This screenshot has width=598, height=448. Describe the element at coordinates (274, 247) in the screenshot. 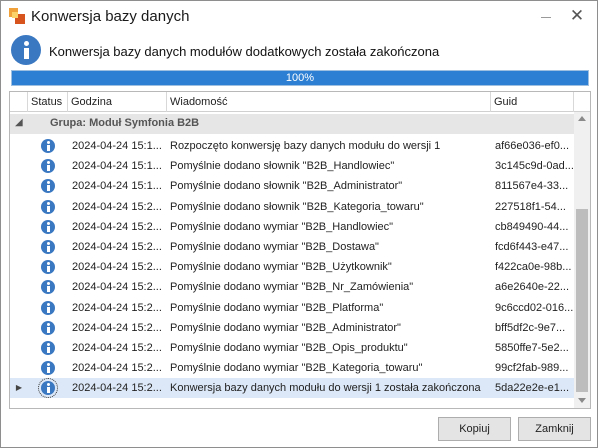

I see `cell-wiadomosc: Pomyślnie dodano wymiar "B2B_Dostawa"` at that location.